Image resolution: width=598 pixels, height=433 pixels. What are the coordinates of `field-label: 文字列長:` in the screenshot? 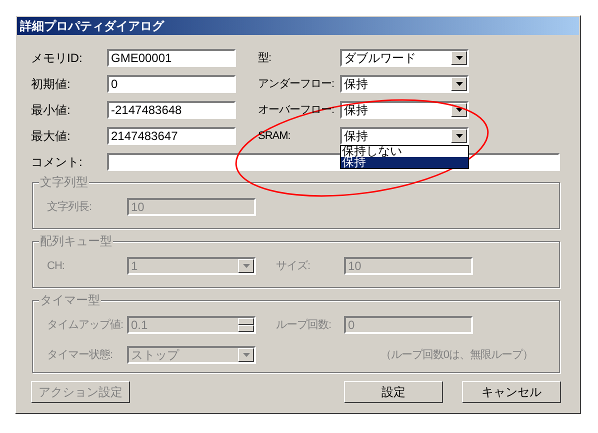 It's located at (70, 207).